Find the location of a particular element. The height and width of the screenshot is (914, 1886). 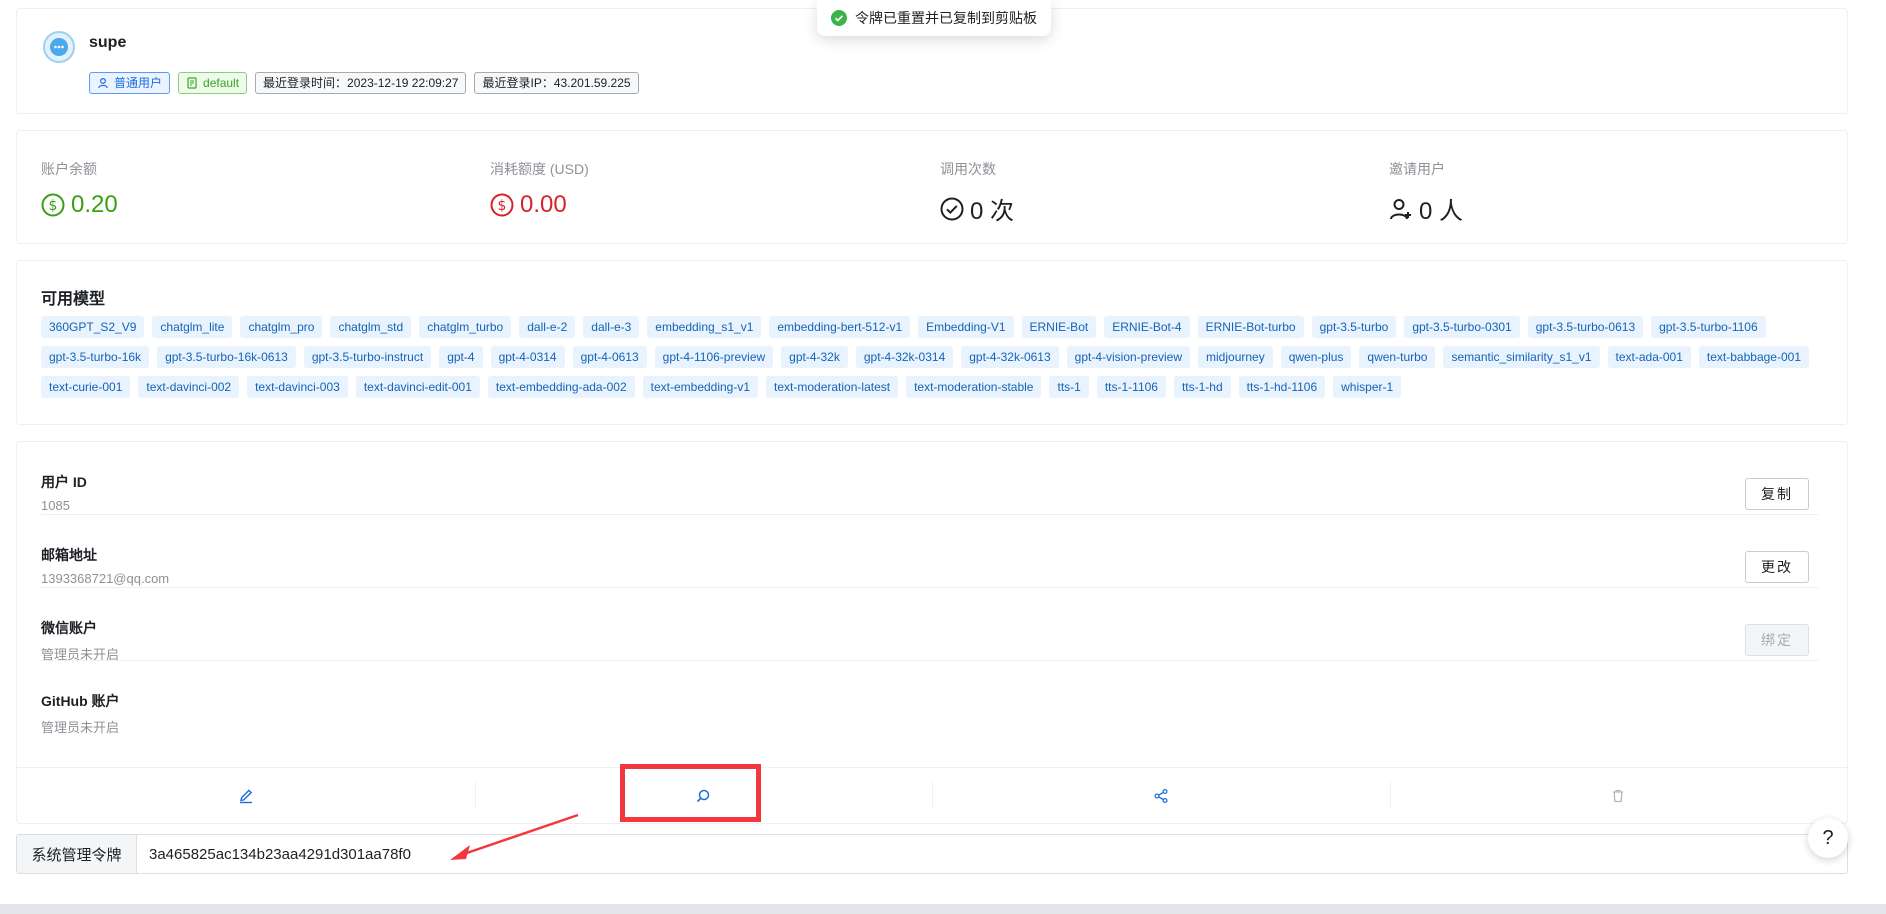

share-icon is located at coordinates (1161, 796).